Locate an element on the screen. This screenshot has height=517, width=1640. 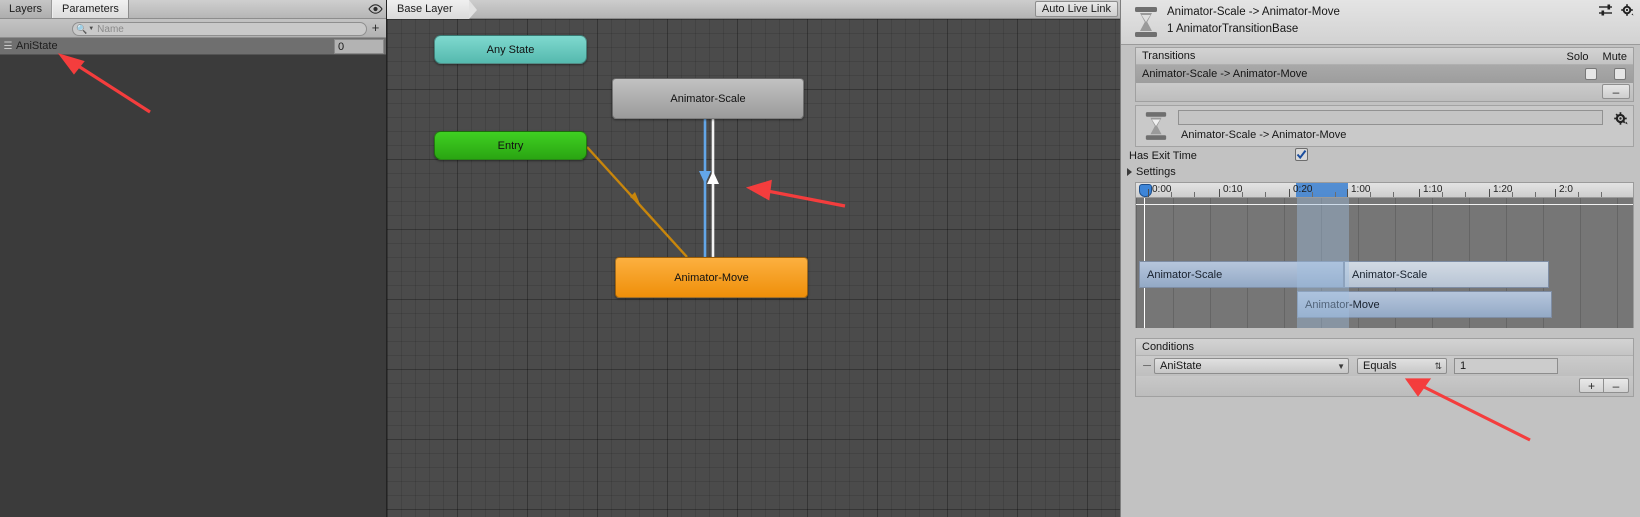
chevron-right-icon is located at coordinates (1129, 172).